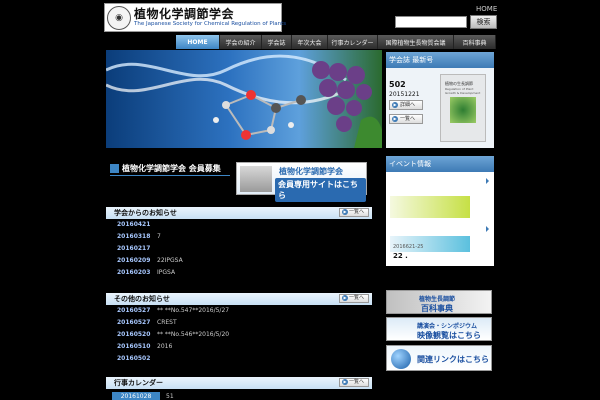 This screenshot has height=400, width=600. I want to click on encyclopedia-banner-line2: 百科事典, so click(437, 308).